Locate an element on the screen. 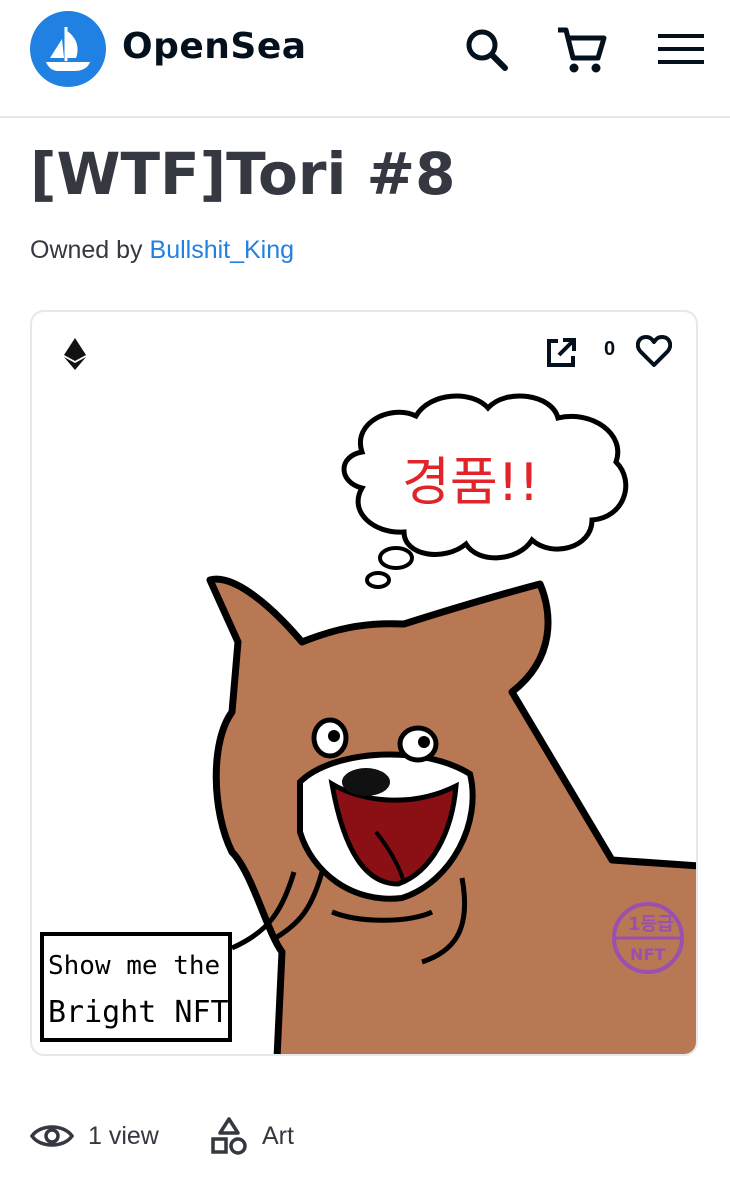 This screenshot has height=1200, width=730. opensea-logo-icon is located at coordinates (68, 49).